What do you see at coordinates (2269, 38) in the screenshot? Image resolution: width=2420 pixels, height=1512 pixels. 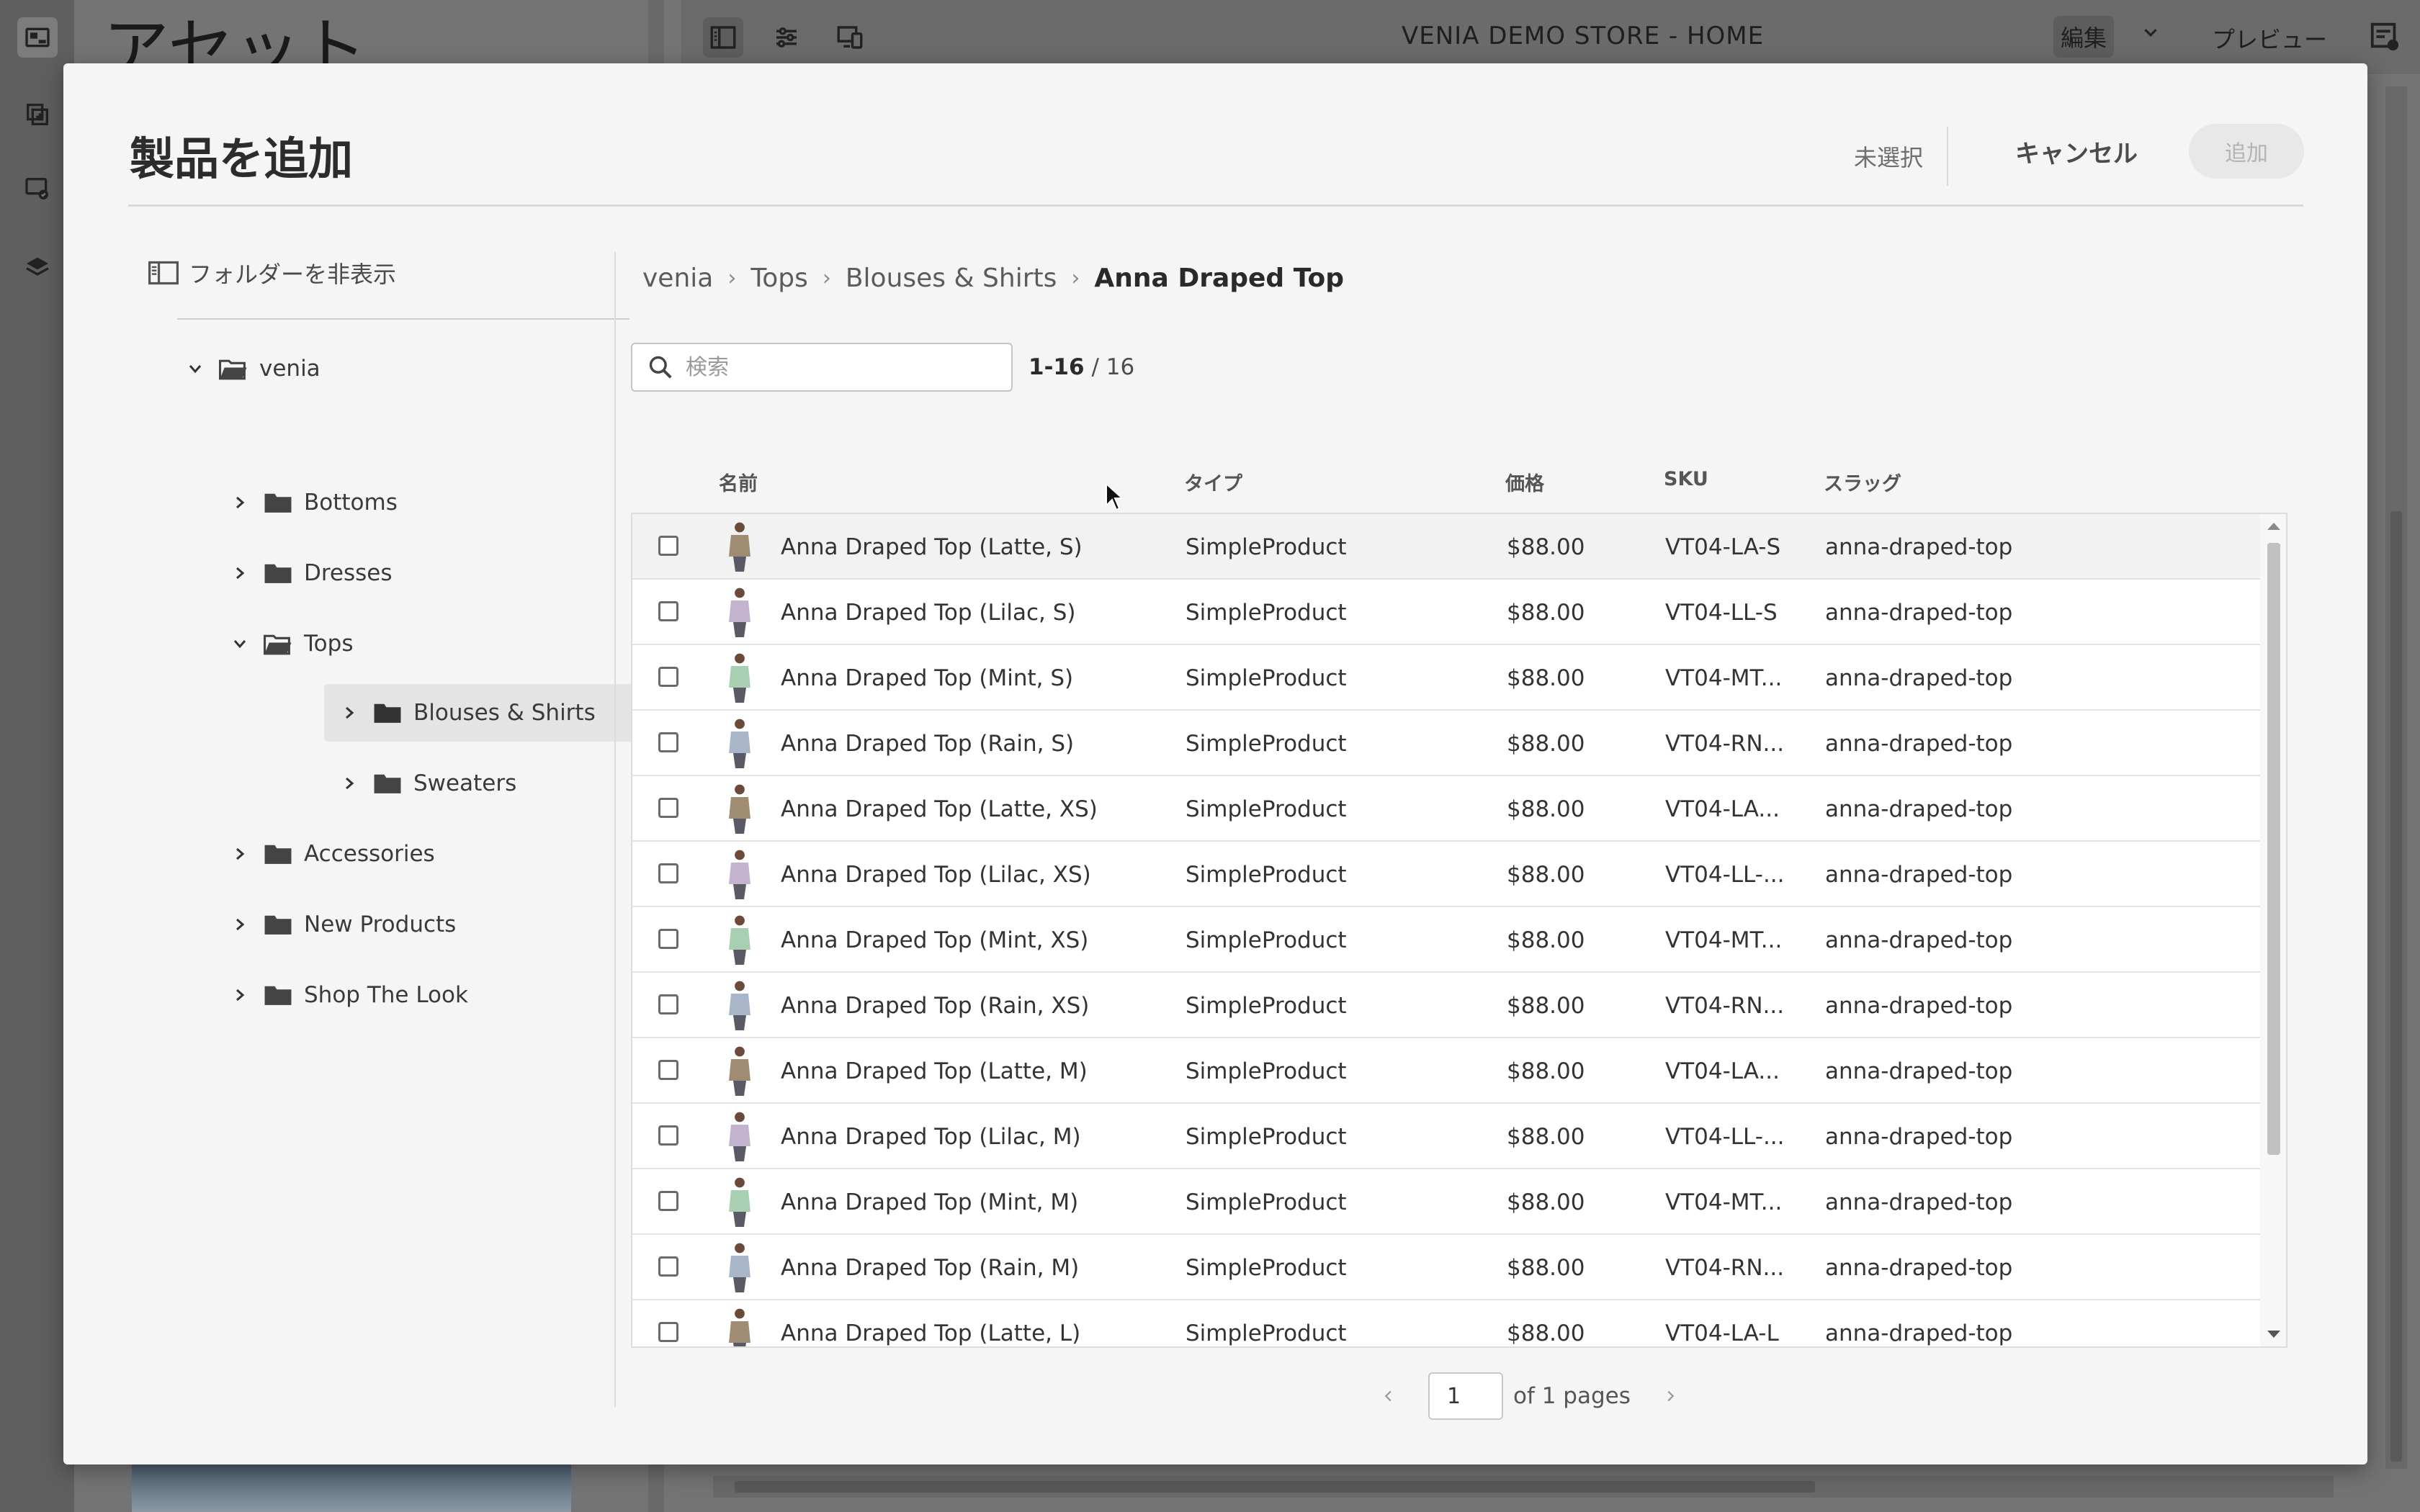 I see `preview-button: プレビュー` at bounding box center [2269, 38].